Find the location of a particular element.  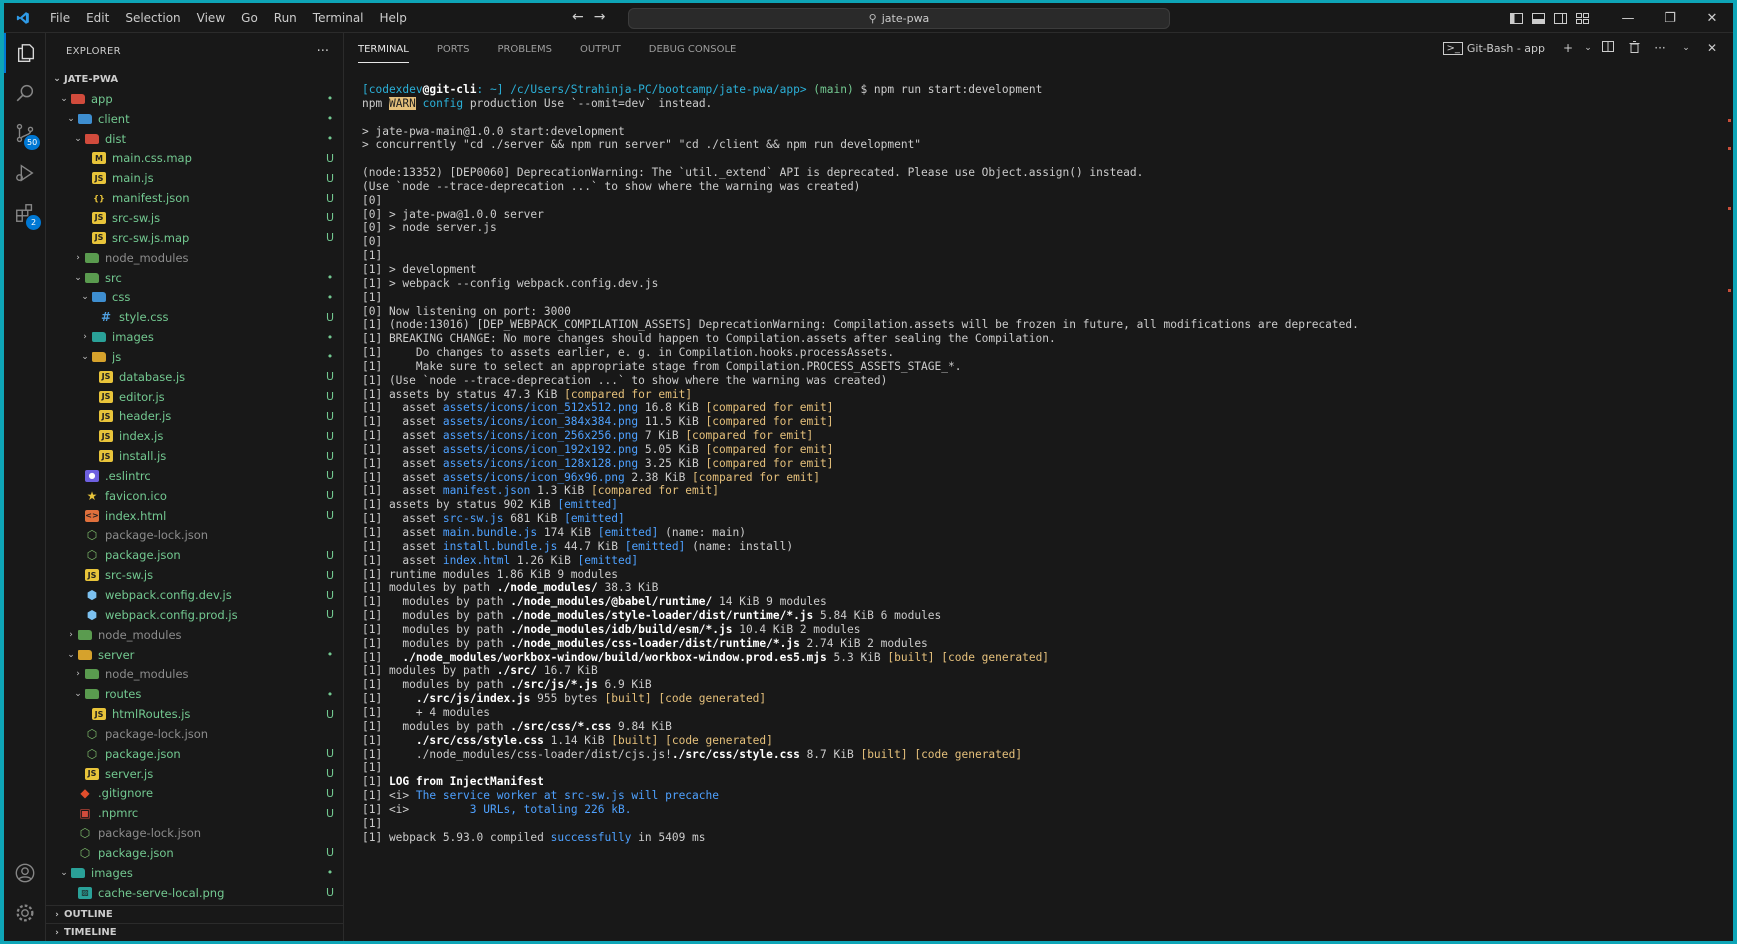

file-row: <> index.html U is located at coordinates (194, 516).